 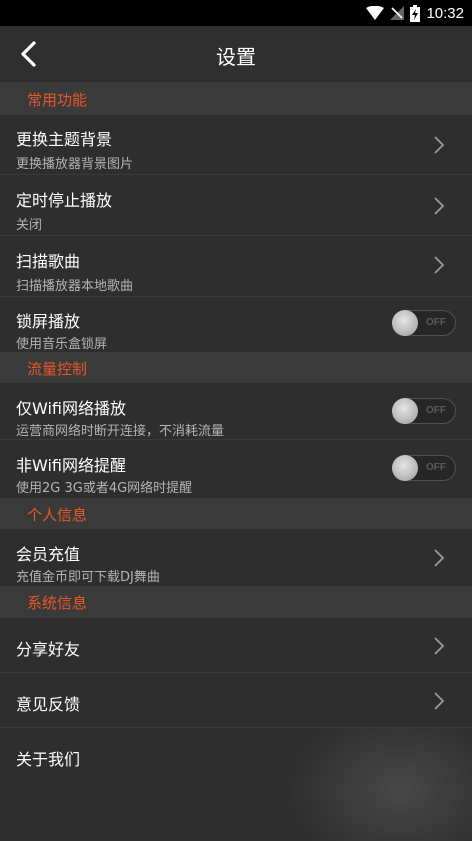 What do you see at coordinates (75, 164) in the screenshot?
I see `item-subtitle: 更换播放器背景图片` at bounding box center [75, 164].